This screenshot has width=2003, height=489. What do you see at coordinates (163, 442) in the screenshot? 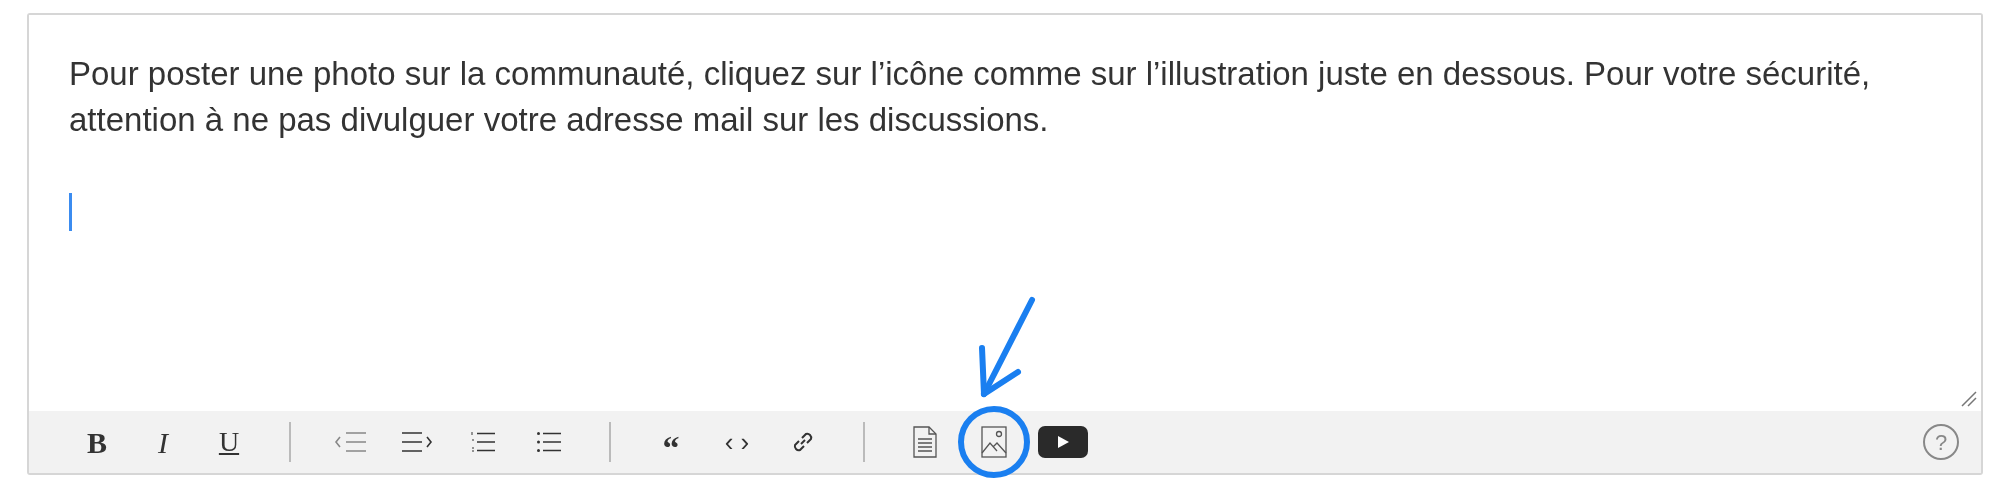
I see `italic-button: I` at bounding box center [163, 442].